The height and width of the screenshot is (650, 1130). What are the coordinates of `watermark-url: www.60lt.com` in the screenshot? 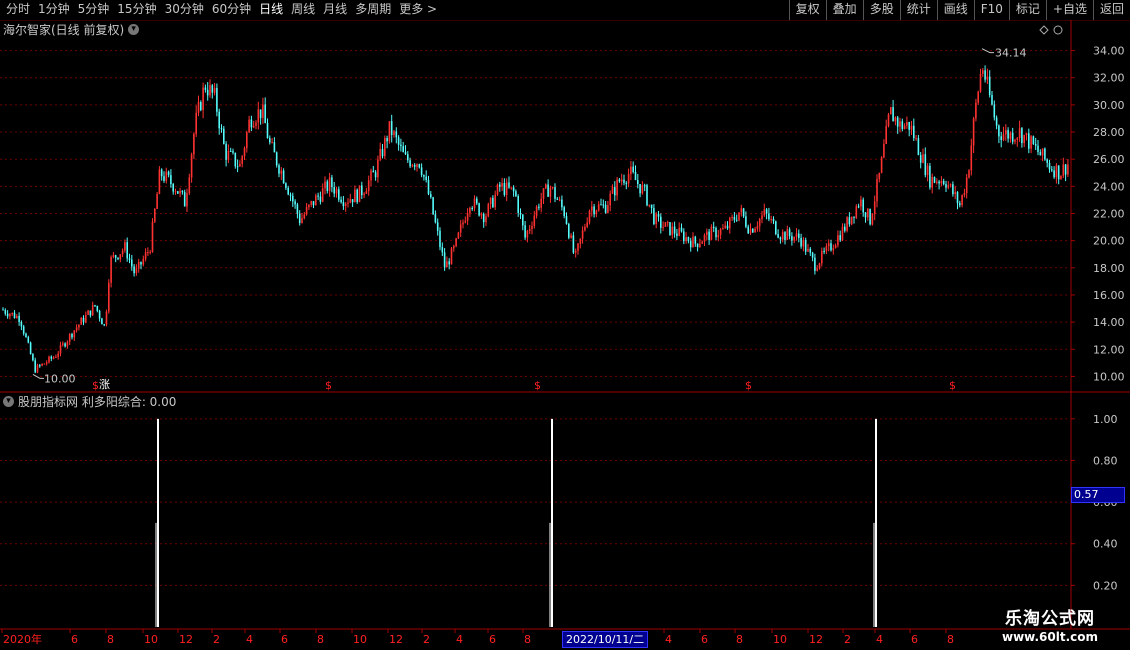 It's located at (1050, 637).